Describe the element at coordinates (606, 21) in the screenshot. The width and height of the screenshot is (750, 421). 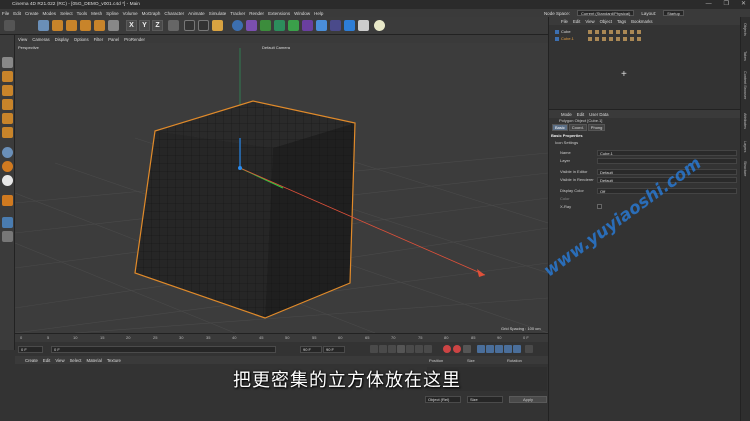
I see `om-menu-object: Object` at that location.